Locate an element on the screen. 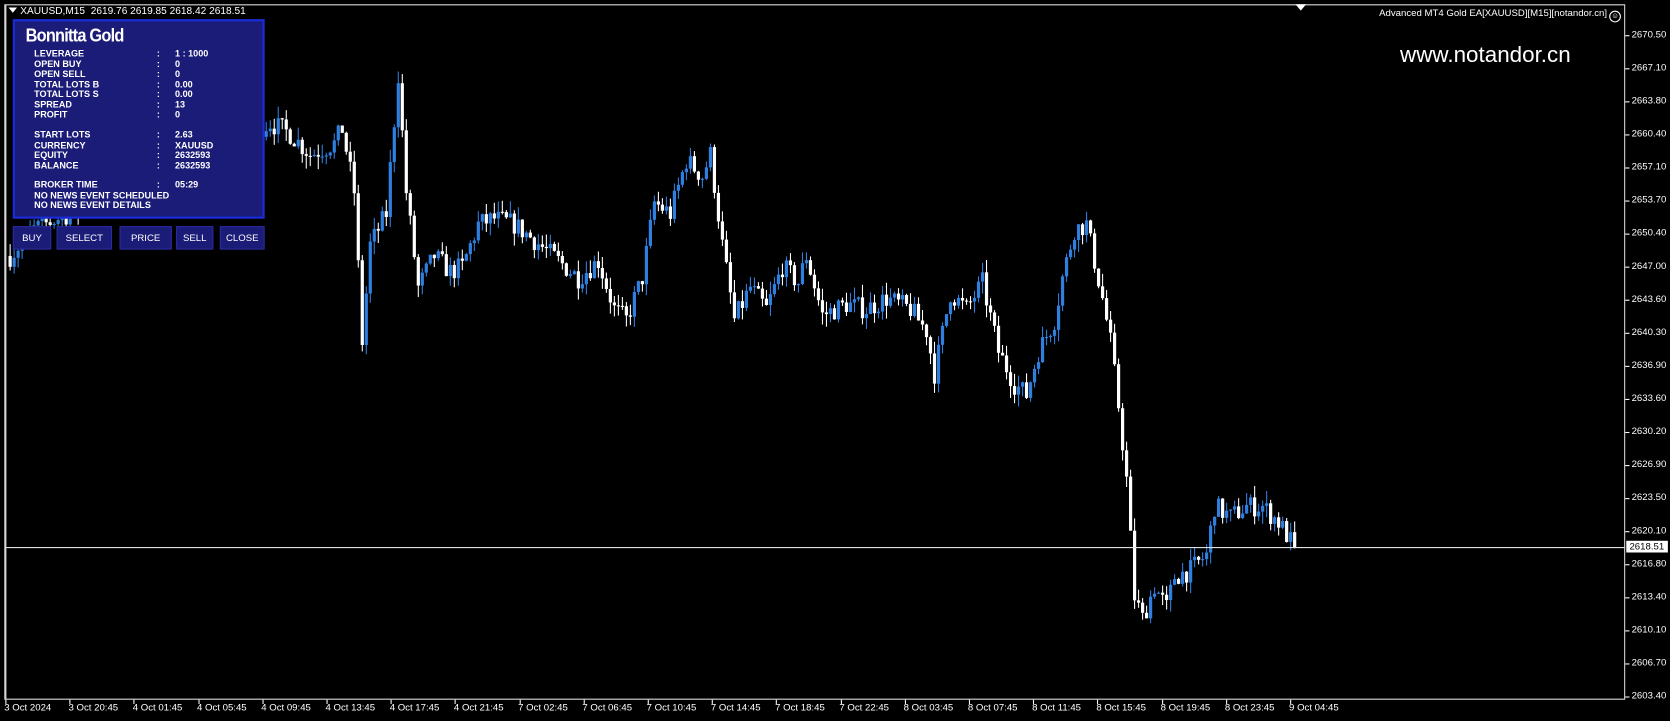  time-tick-label: 7 Oct 02:45 is located at coordinates (543, 707).